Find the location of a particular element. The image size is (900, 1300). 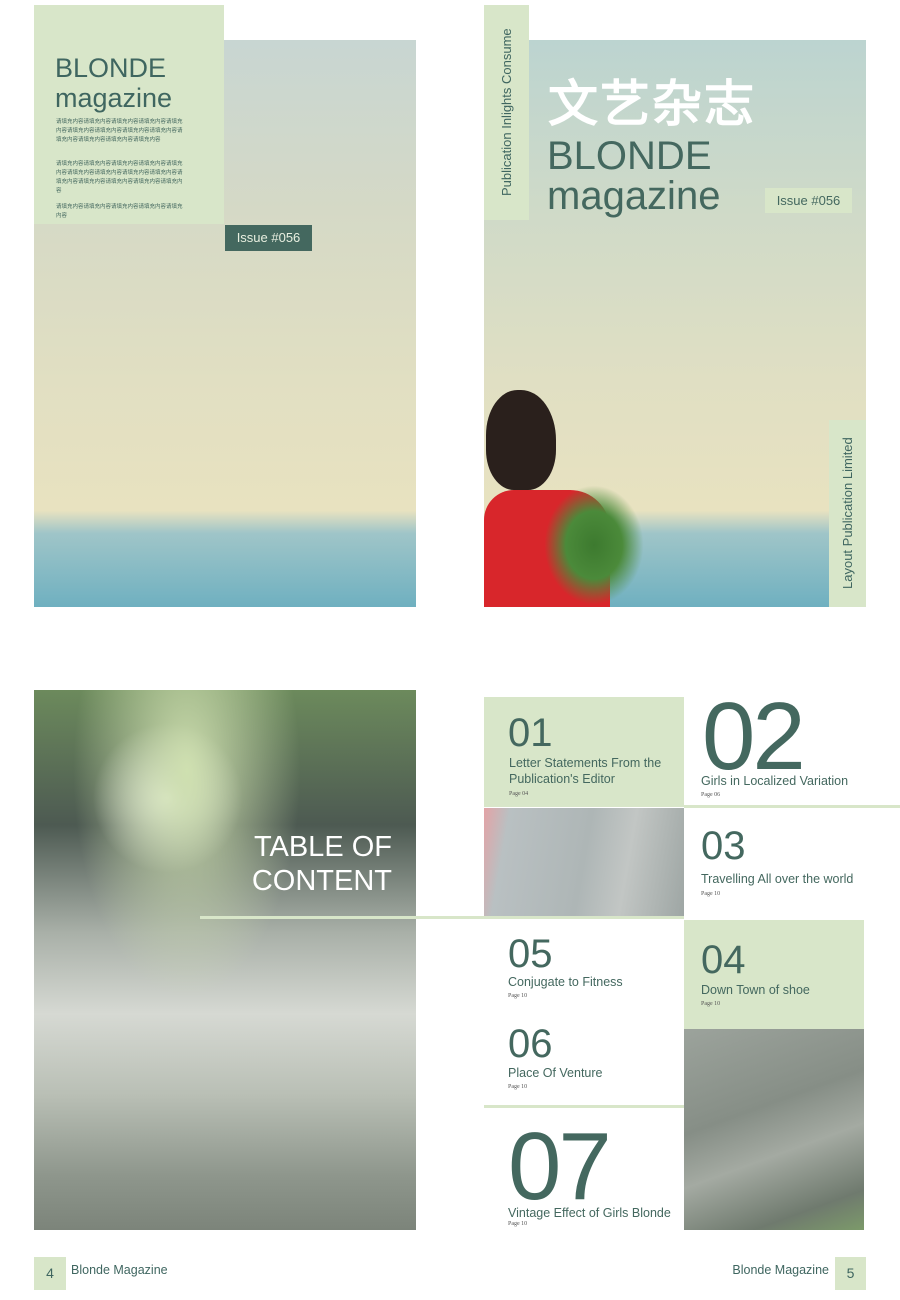

toc-item-06: 06 Place Of Venture Page 10 is located at coordinates (584, 1057).